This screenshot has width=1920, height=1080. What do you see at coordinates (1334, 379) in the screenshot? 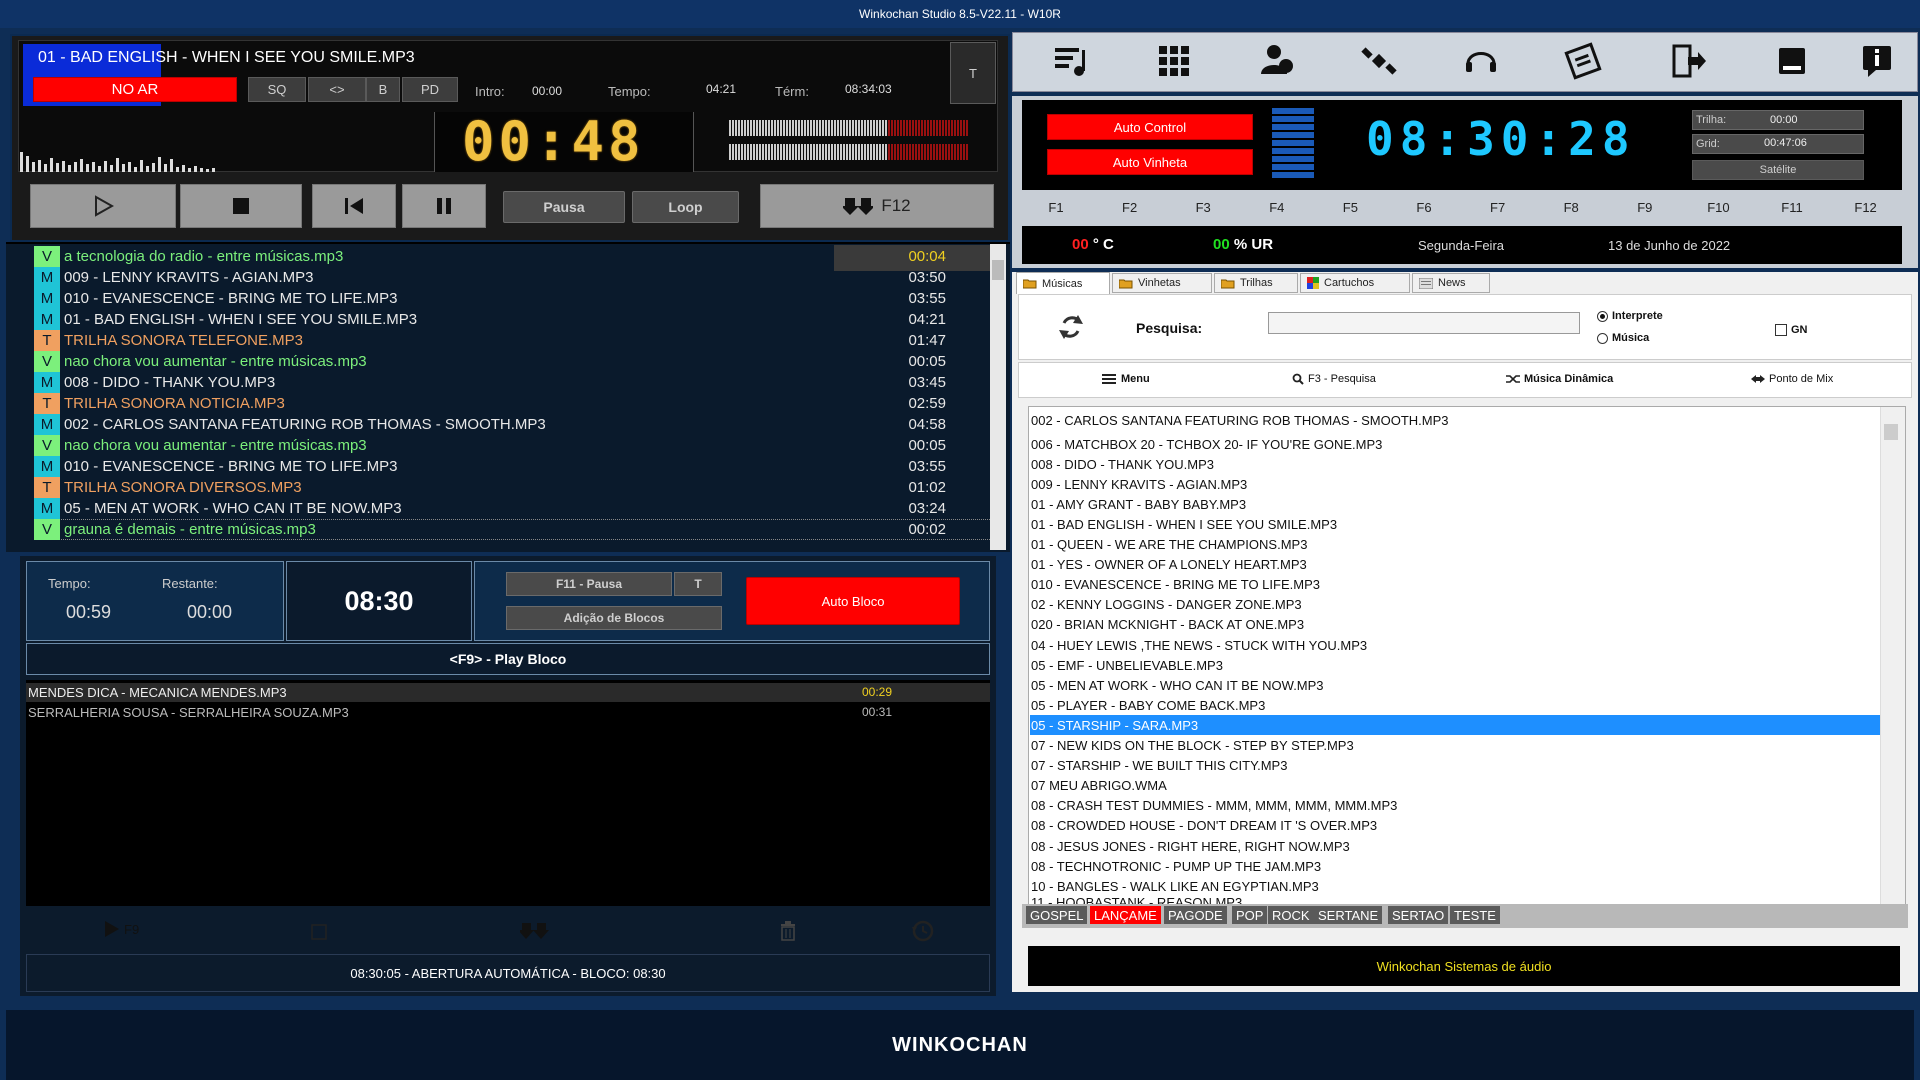
I see `f3-search-button: F3 - Pesquisa` at bounding box center [1334, 379].